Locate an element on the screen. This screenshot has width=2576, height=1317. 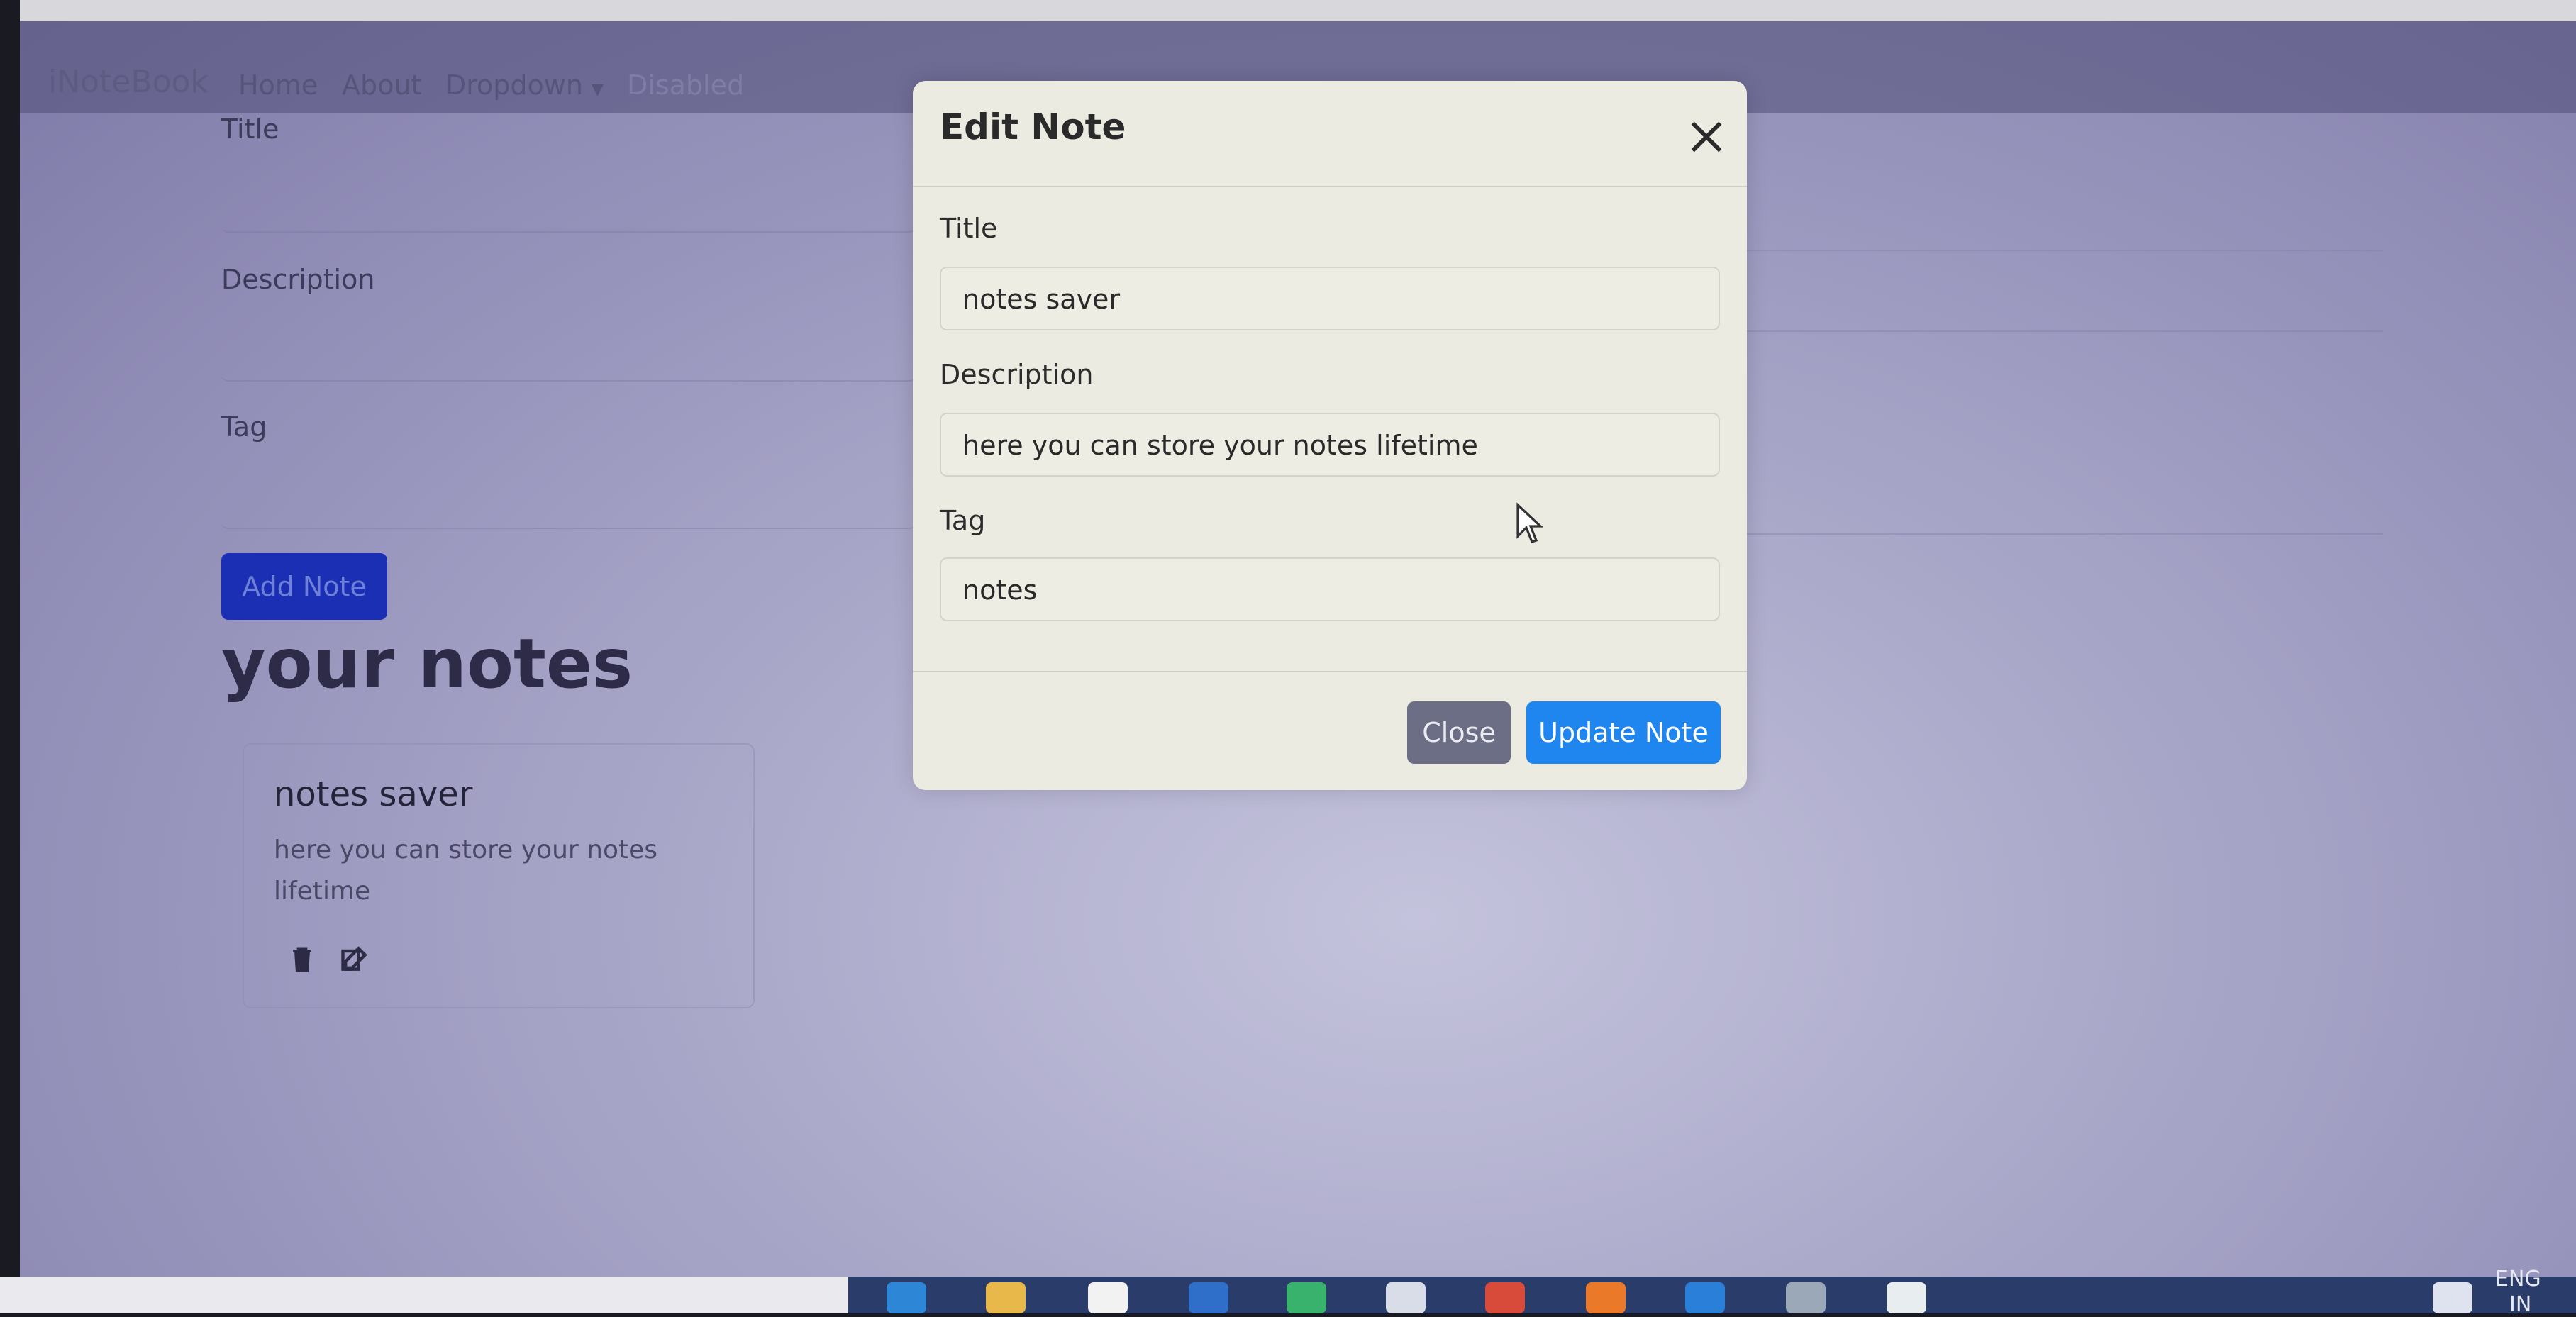
add-note-button: Add Note is located at coordinates (304, 586).